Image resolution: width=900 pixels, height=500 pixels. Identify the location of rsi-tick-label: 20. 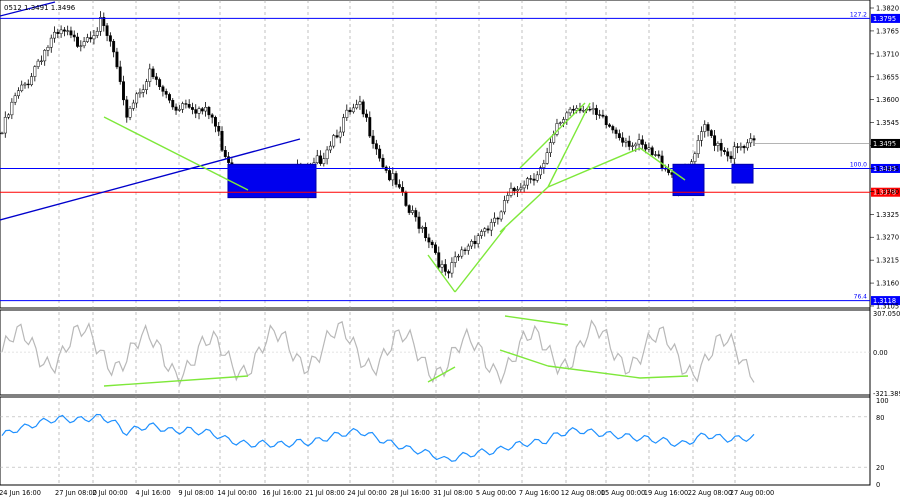
(880, 468).